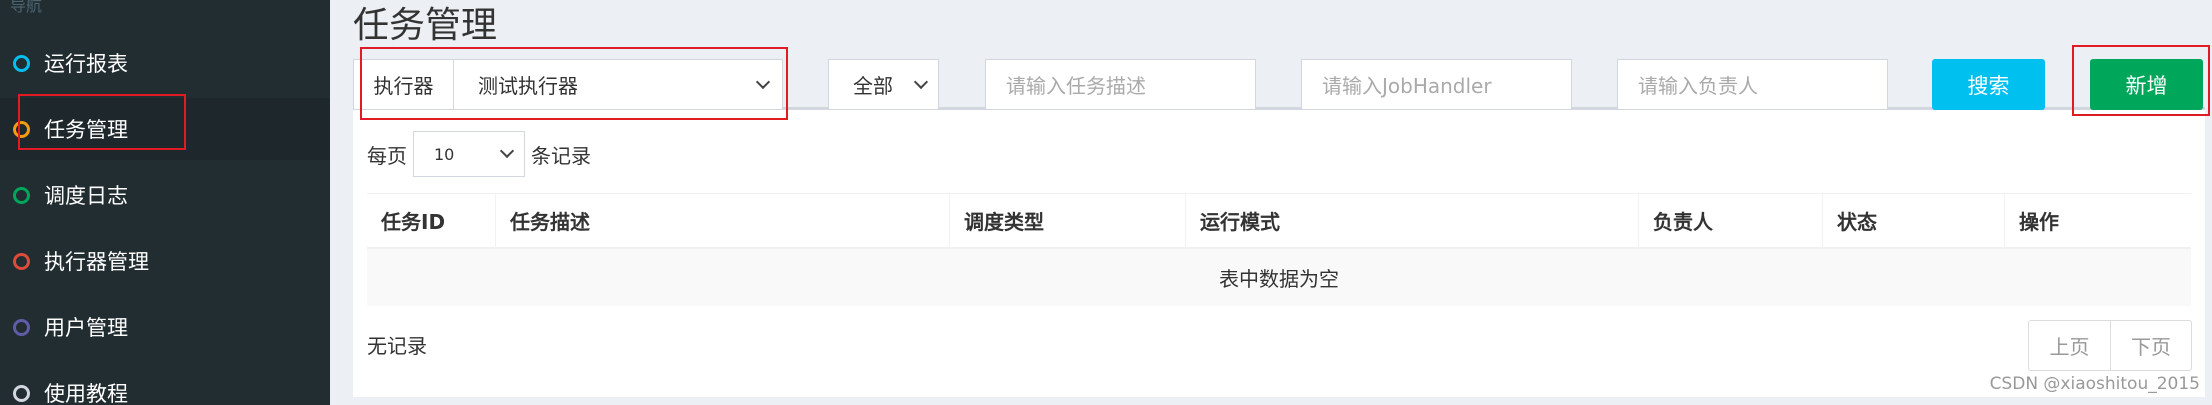  Describe the element at coordinates (561, 155) in the screenshot. I see `page-length-suffix: 条记录` at that location.